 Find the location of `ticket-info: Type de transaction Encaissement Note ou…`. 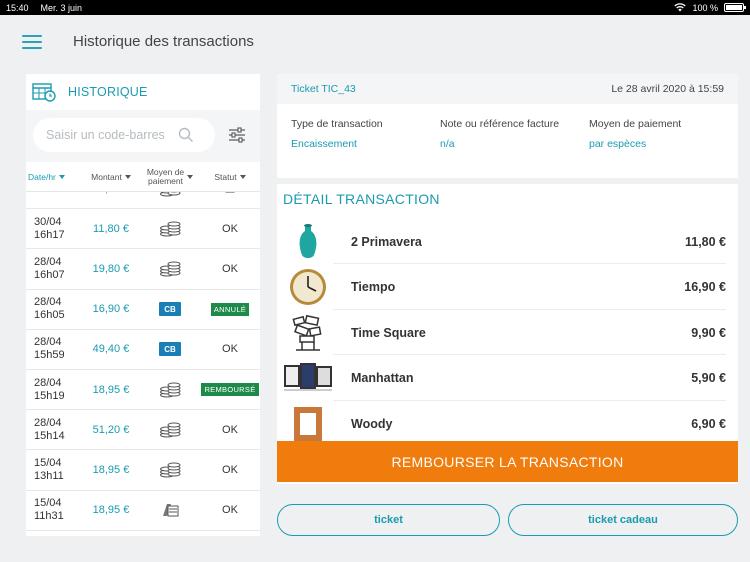

ticket-info: Type de transaction Encaissement Note ou… is located at coordinates (507, 141).